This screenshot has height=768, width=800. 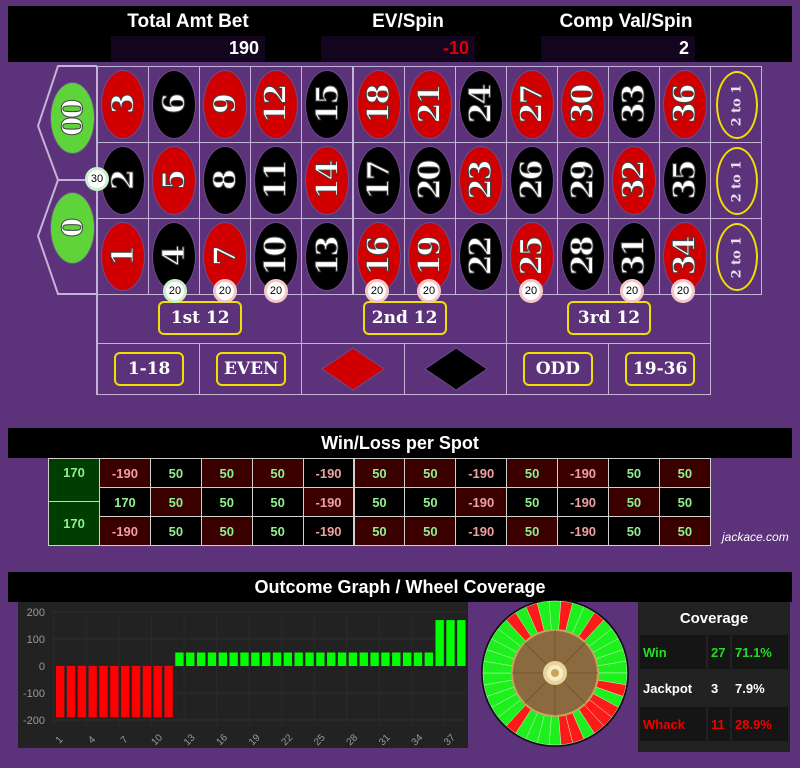 I want to click on number-oval: 5, so click(x=174, y=180).